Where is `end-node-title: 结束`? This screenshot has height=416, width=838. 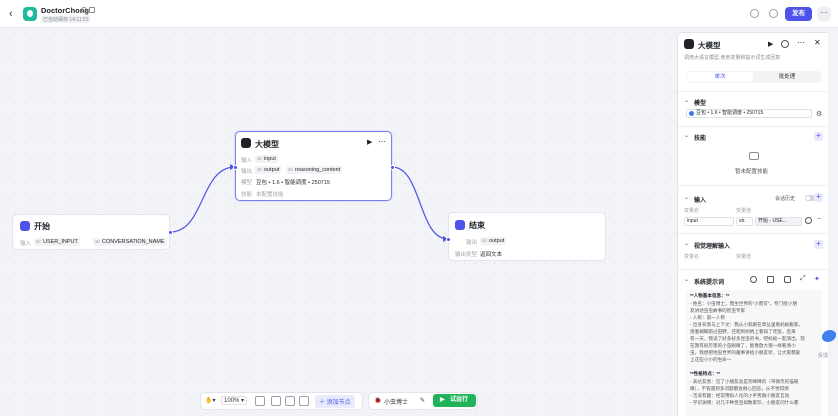
end-node-title: 结束 is located at coordinates (477, 225).